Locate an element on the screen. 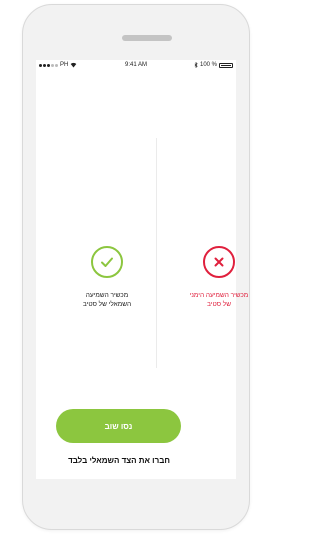 The width and height of the screenshot is (320, 536). left-device-status: מכשיר השמיעה השמאלי של סטיב is located at coordinates (107, 277).